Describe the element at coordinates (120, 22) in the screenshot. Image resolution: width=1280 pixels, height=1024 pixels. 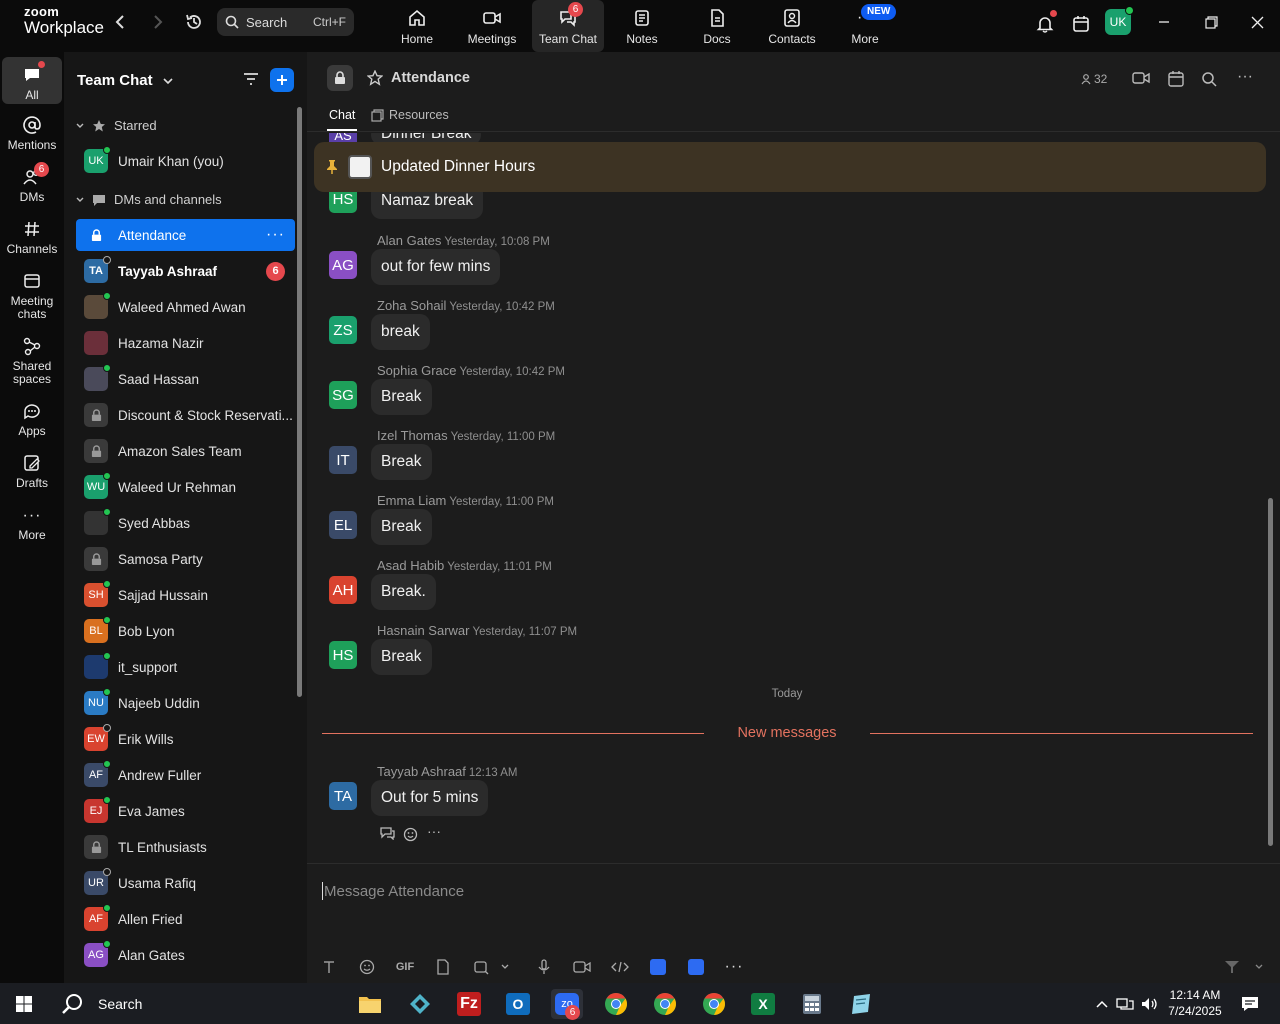
I see `back-arrow-icon` at that location.